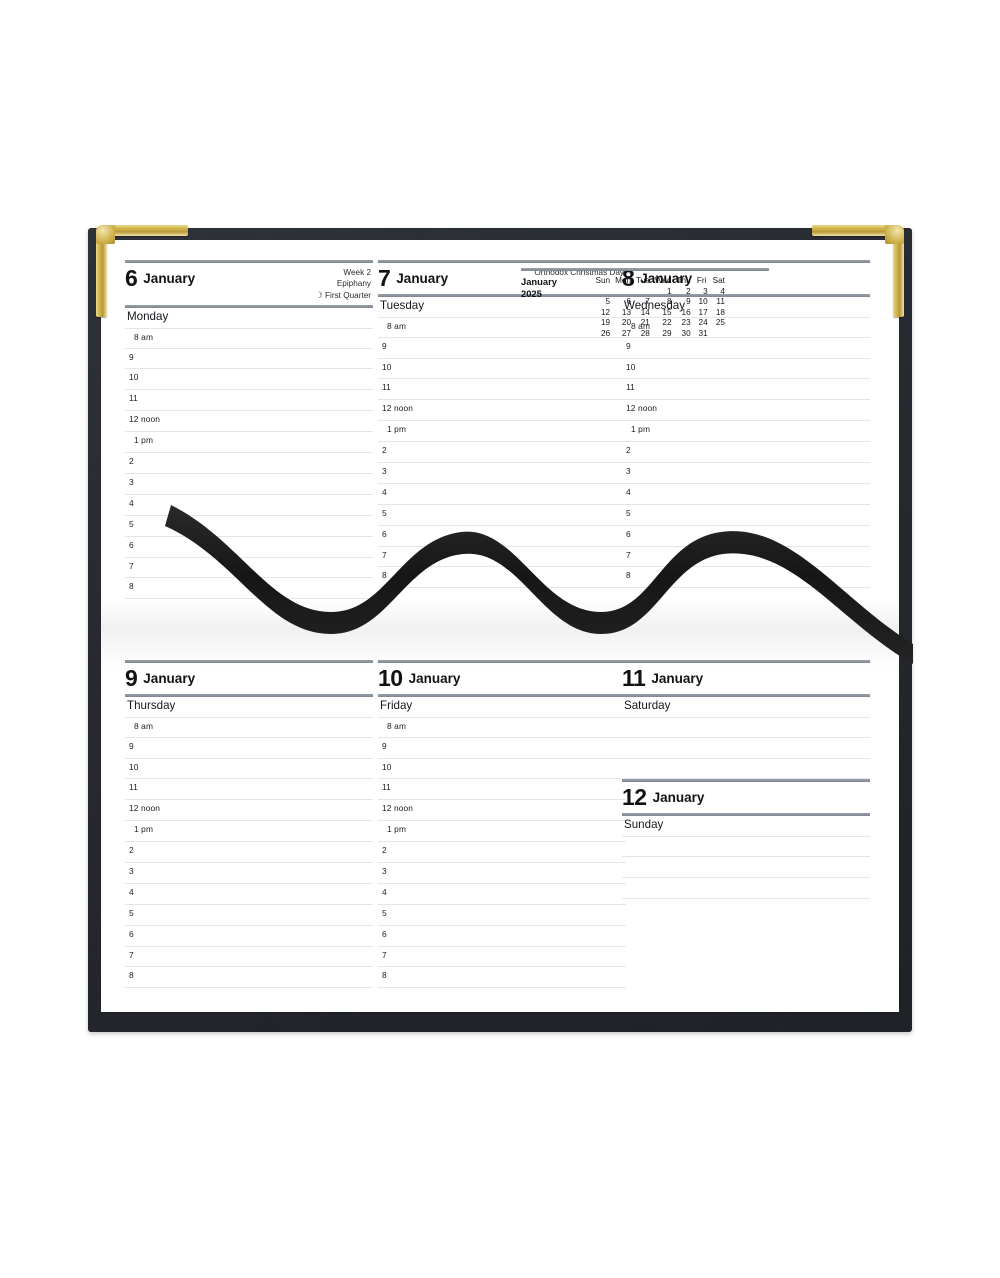  What do you see at coordinates (701, 313) in the screenshot?
I see `minical-day-cell: 17` at bounding box center [701, 313].